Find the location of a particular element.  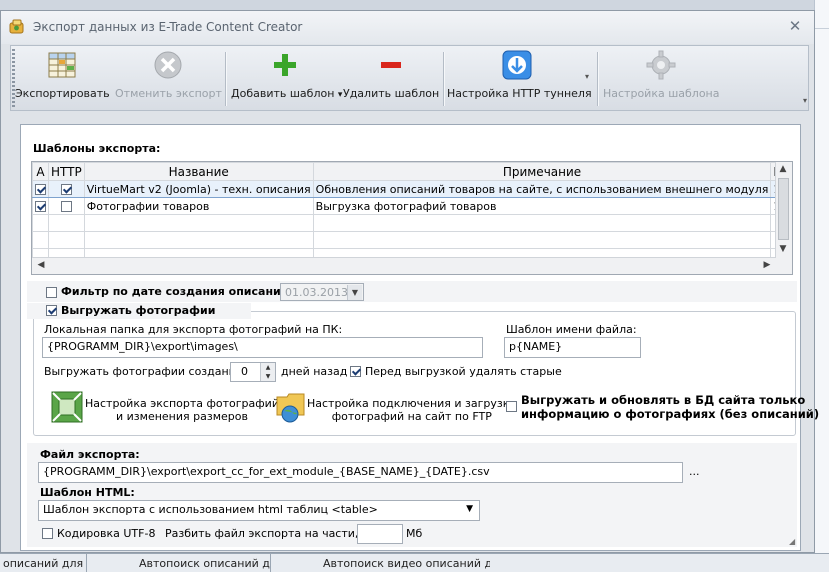

http-tunnel-label: Настройка HTTP туннеля is located at coordinates (519, 93).